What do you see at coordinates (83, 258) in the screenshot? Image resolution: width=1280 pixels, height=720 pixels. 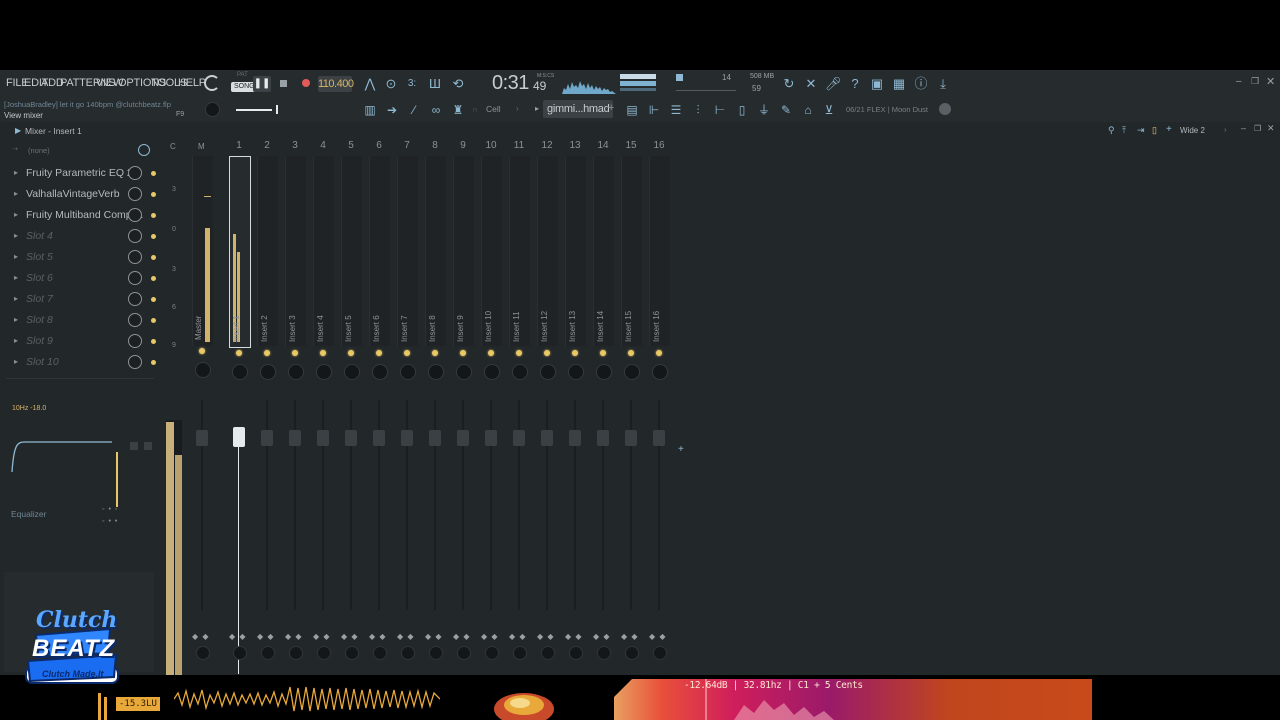 I see `effect-slot-5: ▸ Slot 5` at bounding box center [83, 258].